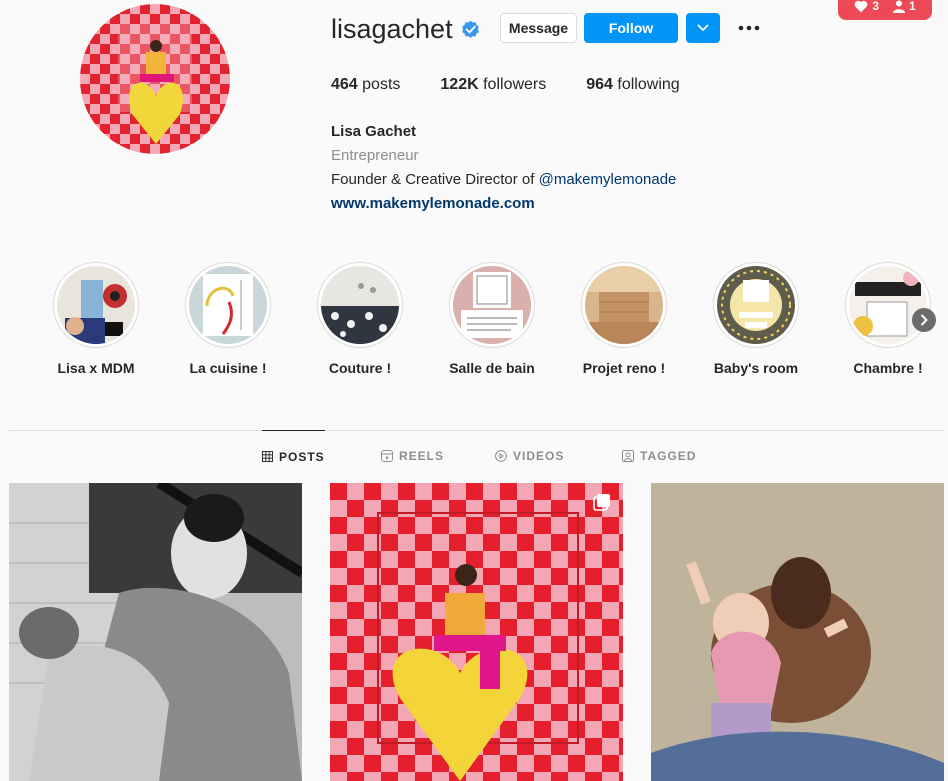 The height and width of the screenshot is (781, 948). What do you see at coordinates (631, 28) in the screenshot?
I see `follow-button: Follow` at bounding box center [631, 28].